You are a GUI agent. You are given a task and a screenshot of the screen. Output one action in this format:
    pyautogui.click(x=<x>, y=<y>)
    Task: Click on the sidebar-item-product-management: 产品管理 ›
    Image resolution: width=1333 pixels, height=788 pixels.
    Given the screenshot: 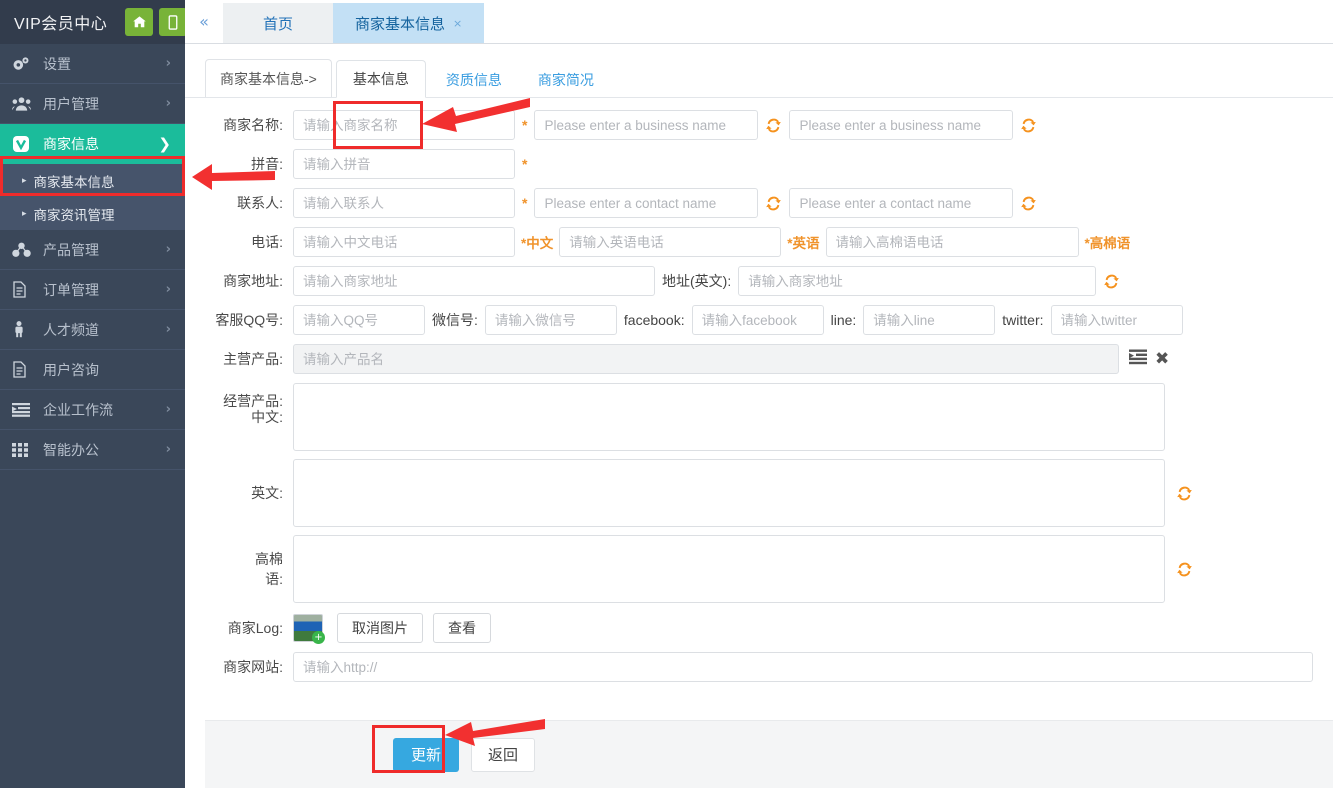 What is the action you would take?
    pyautogui.click(x=92, y=250)
    